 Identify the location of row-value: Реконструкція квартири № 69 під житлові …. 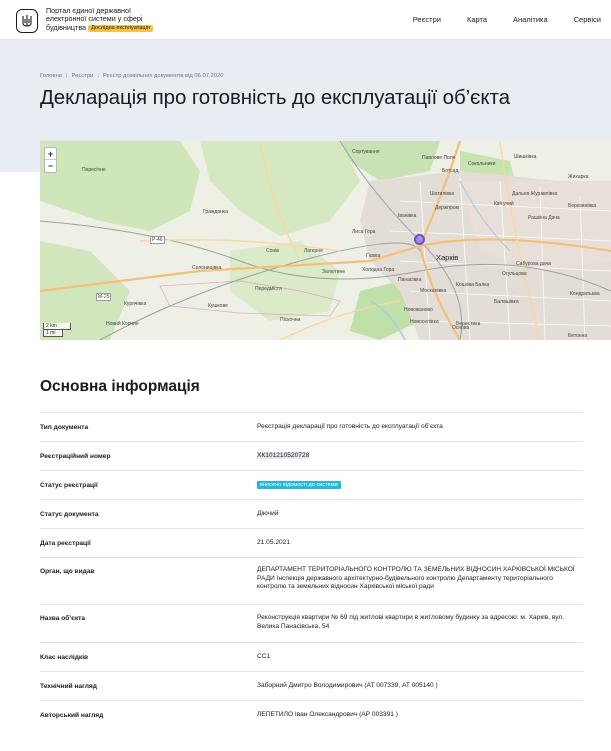
(411, 622).